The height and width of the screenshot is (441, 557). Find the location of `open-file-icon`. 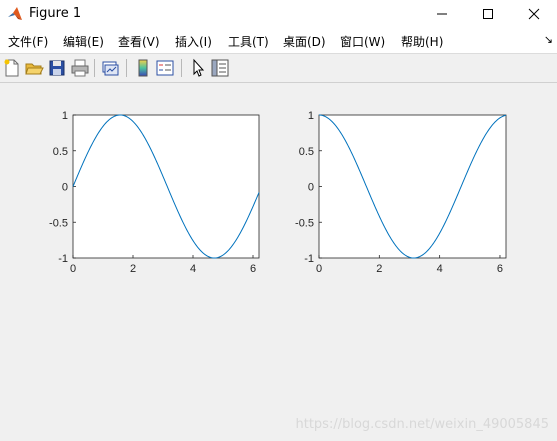

open-file-icon is located at coordinates (34, 68).